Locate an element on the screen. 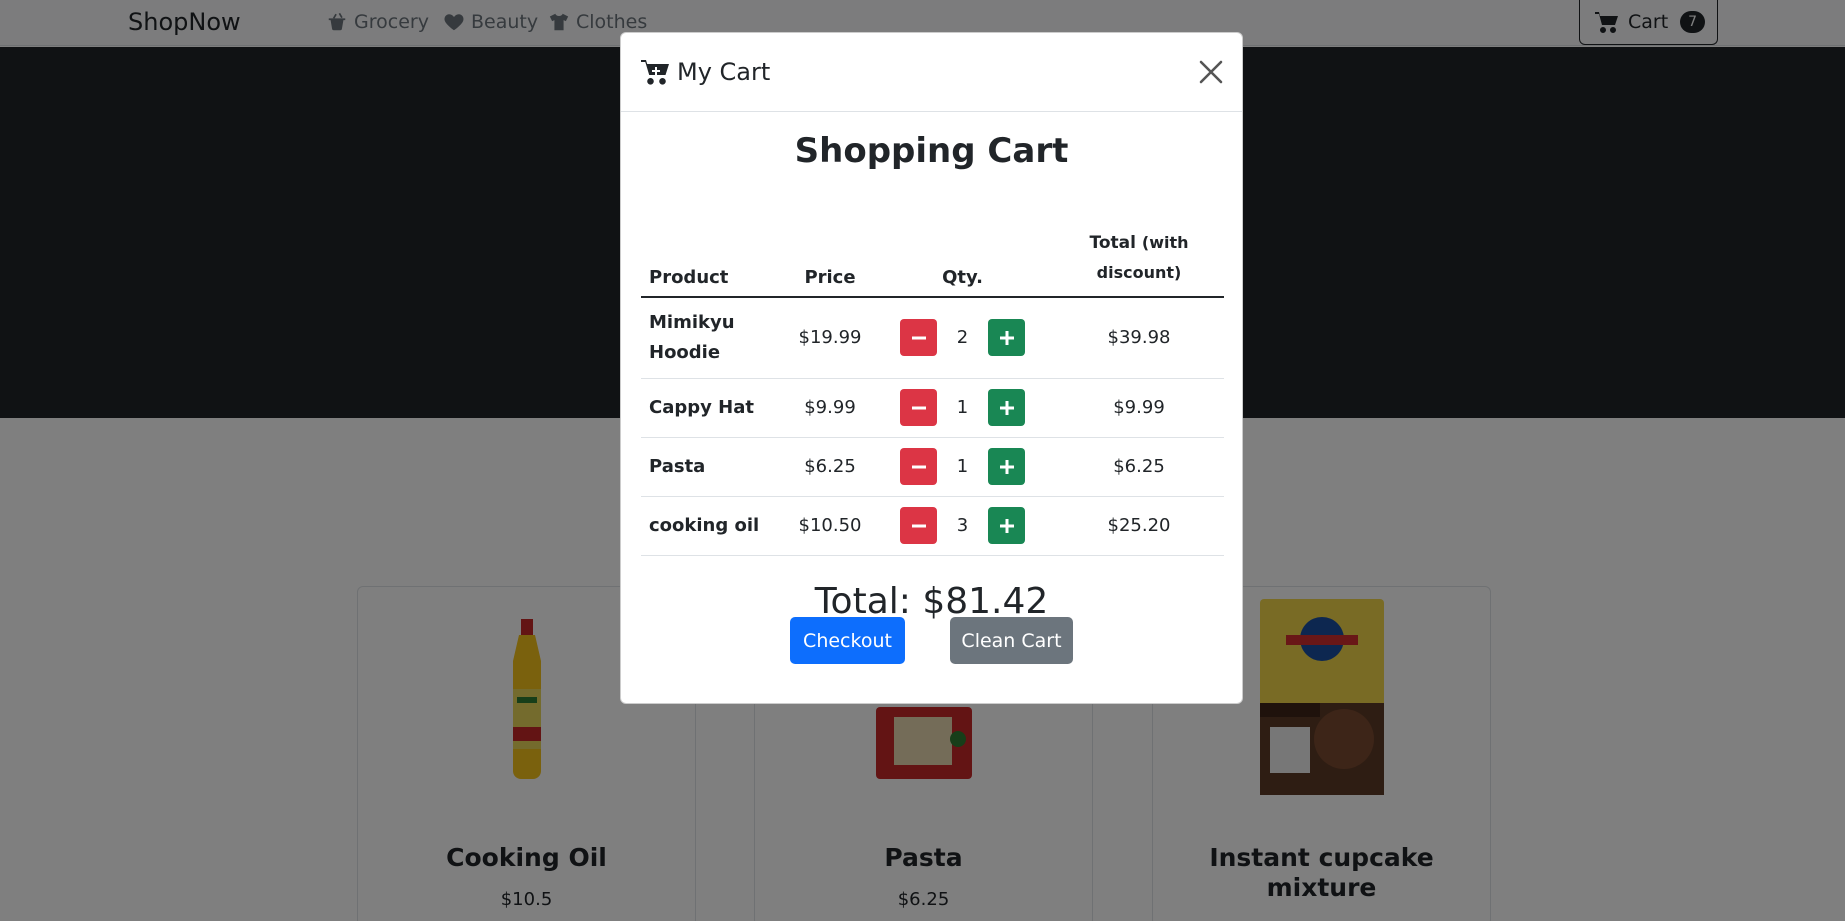 The width and height of the screenshot is (1845, 921). table-row: Mimikyu Hoodie $19.99 2 $39.98 is located at coordinates (932, 338).